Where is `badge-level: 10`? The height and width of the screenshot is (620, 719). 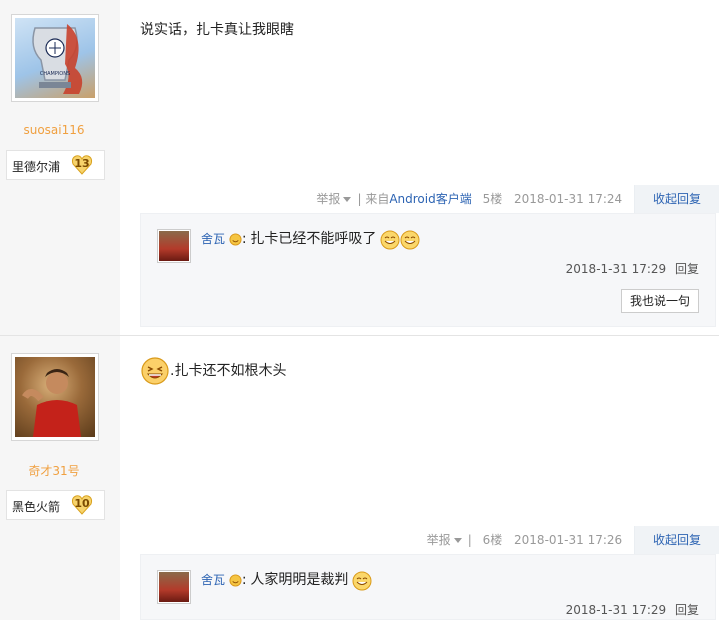
badge-level: 10 is located at coordinates (82, 503).